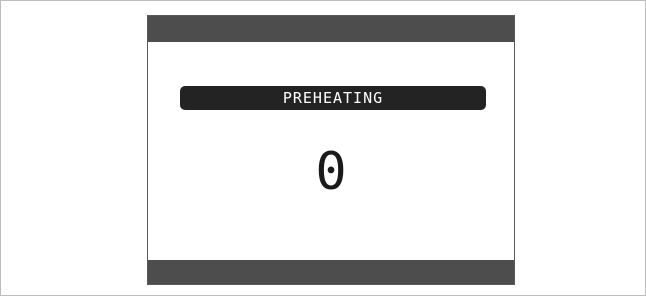  Describe the element at coordinates (331, 172) in the screenshot. I see `value-readout: 0` at that location.